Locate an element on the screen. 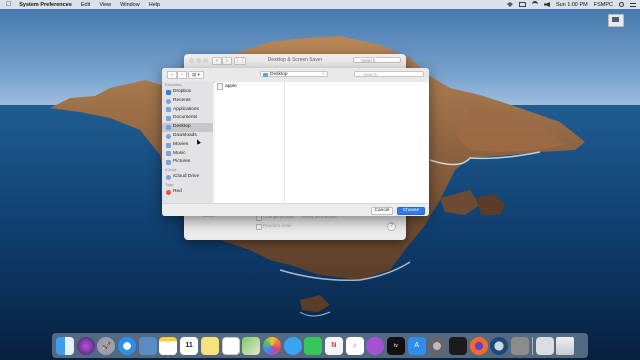  sidebar-item-pictures: Pictures is located at coordinates (187, 162).